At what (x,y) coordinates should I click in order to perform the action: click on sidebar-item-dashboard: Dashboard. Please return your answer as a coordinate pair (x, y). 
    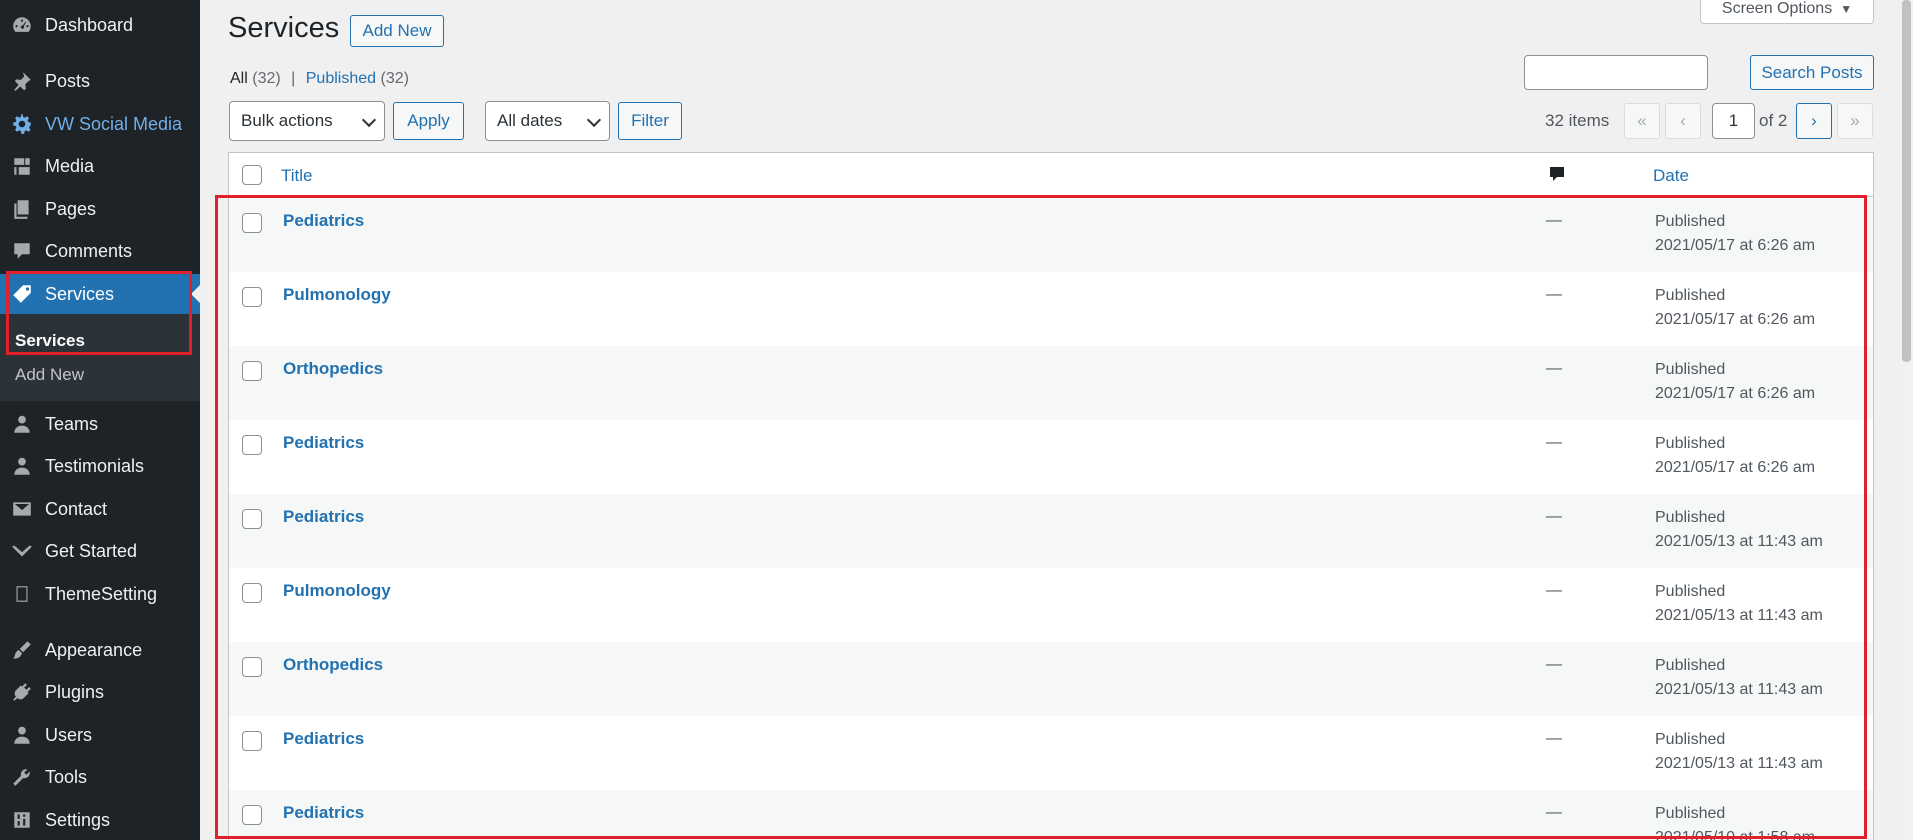
    Looking at the image, I should click on (100, 25).